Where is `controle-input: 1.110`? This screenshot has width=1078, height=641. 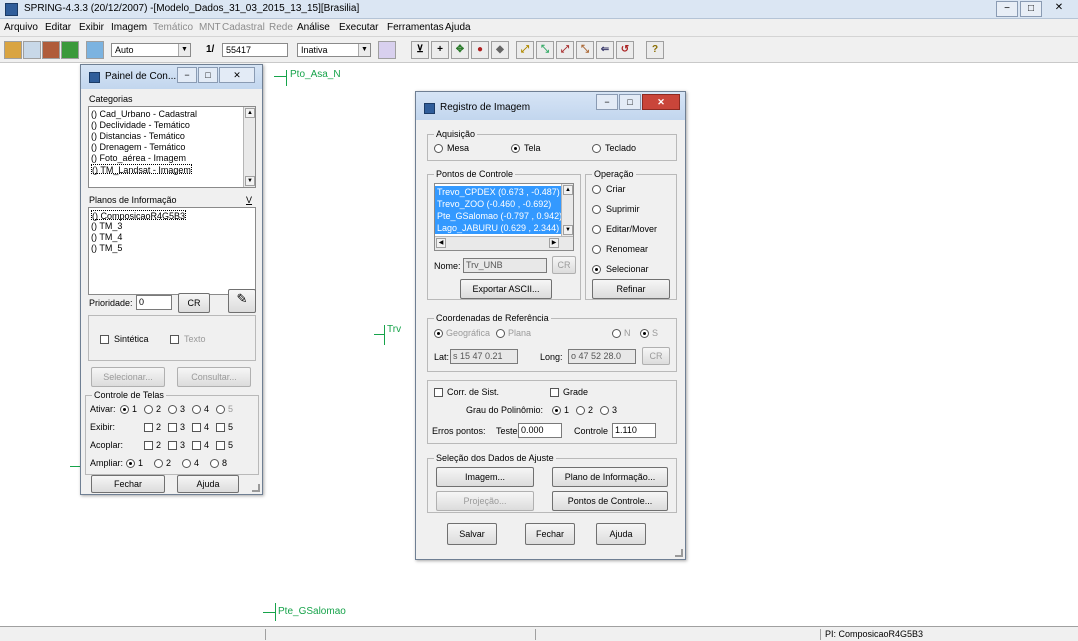
controle-input: 1.110 is located at coordinates (634, 430).